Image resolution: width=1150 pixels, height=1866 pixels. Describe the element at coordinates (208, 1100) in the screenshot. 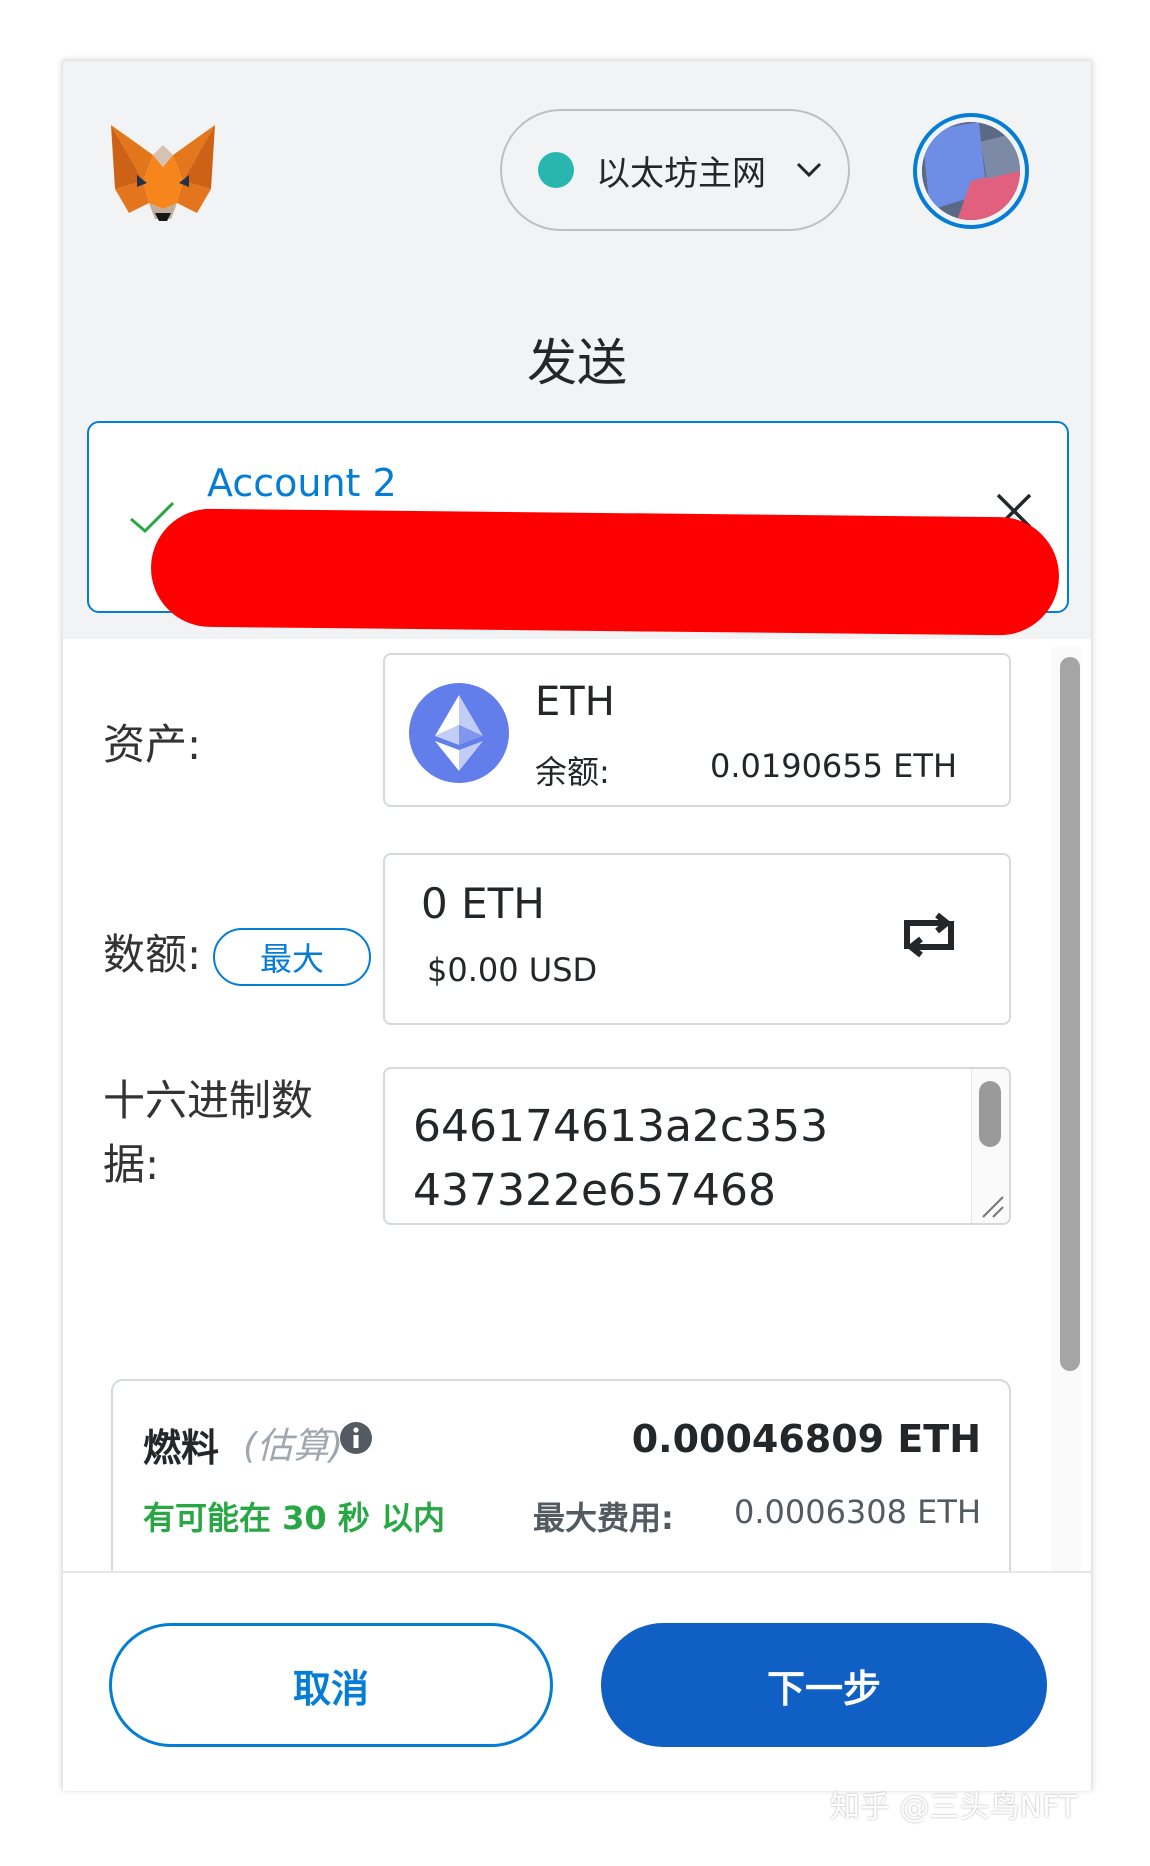

I see `hex-data-label-line1: 十六进制数` at that location.